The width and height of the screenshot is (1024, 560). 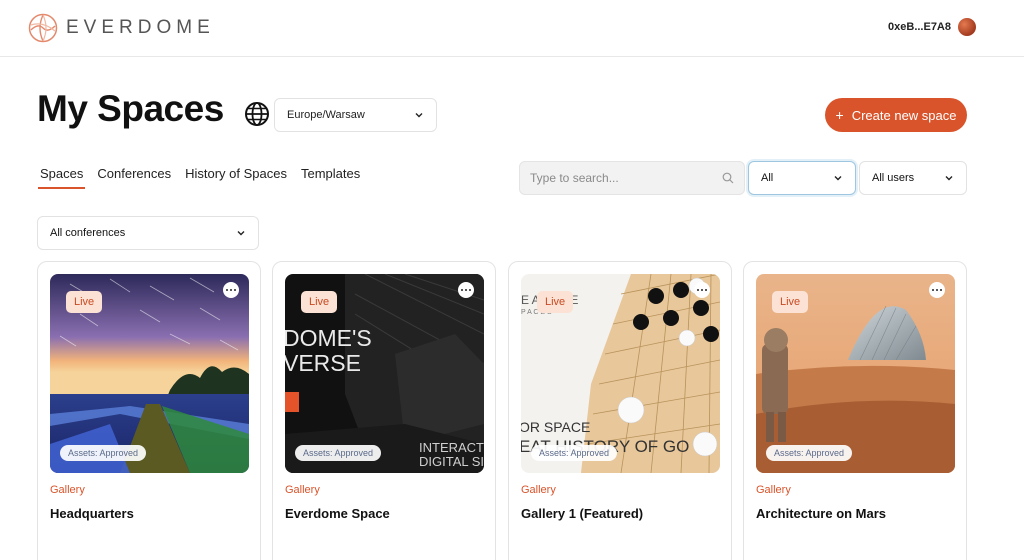 I want to click on users-filter-value: All users, so click(x=893, y=178).